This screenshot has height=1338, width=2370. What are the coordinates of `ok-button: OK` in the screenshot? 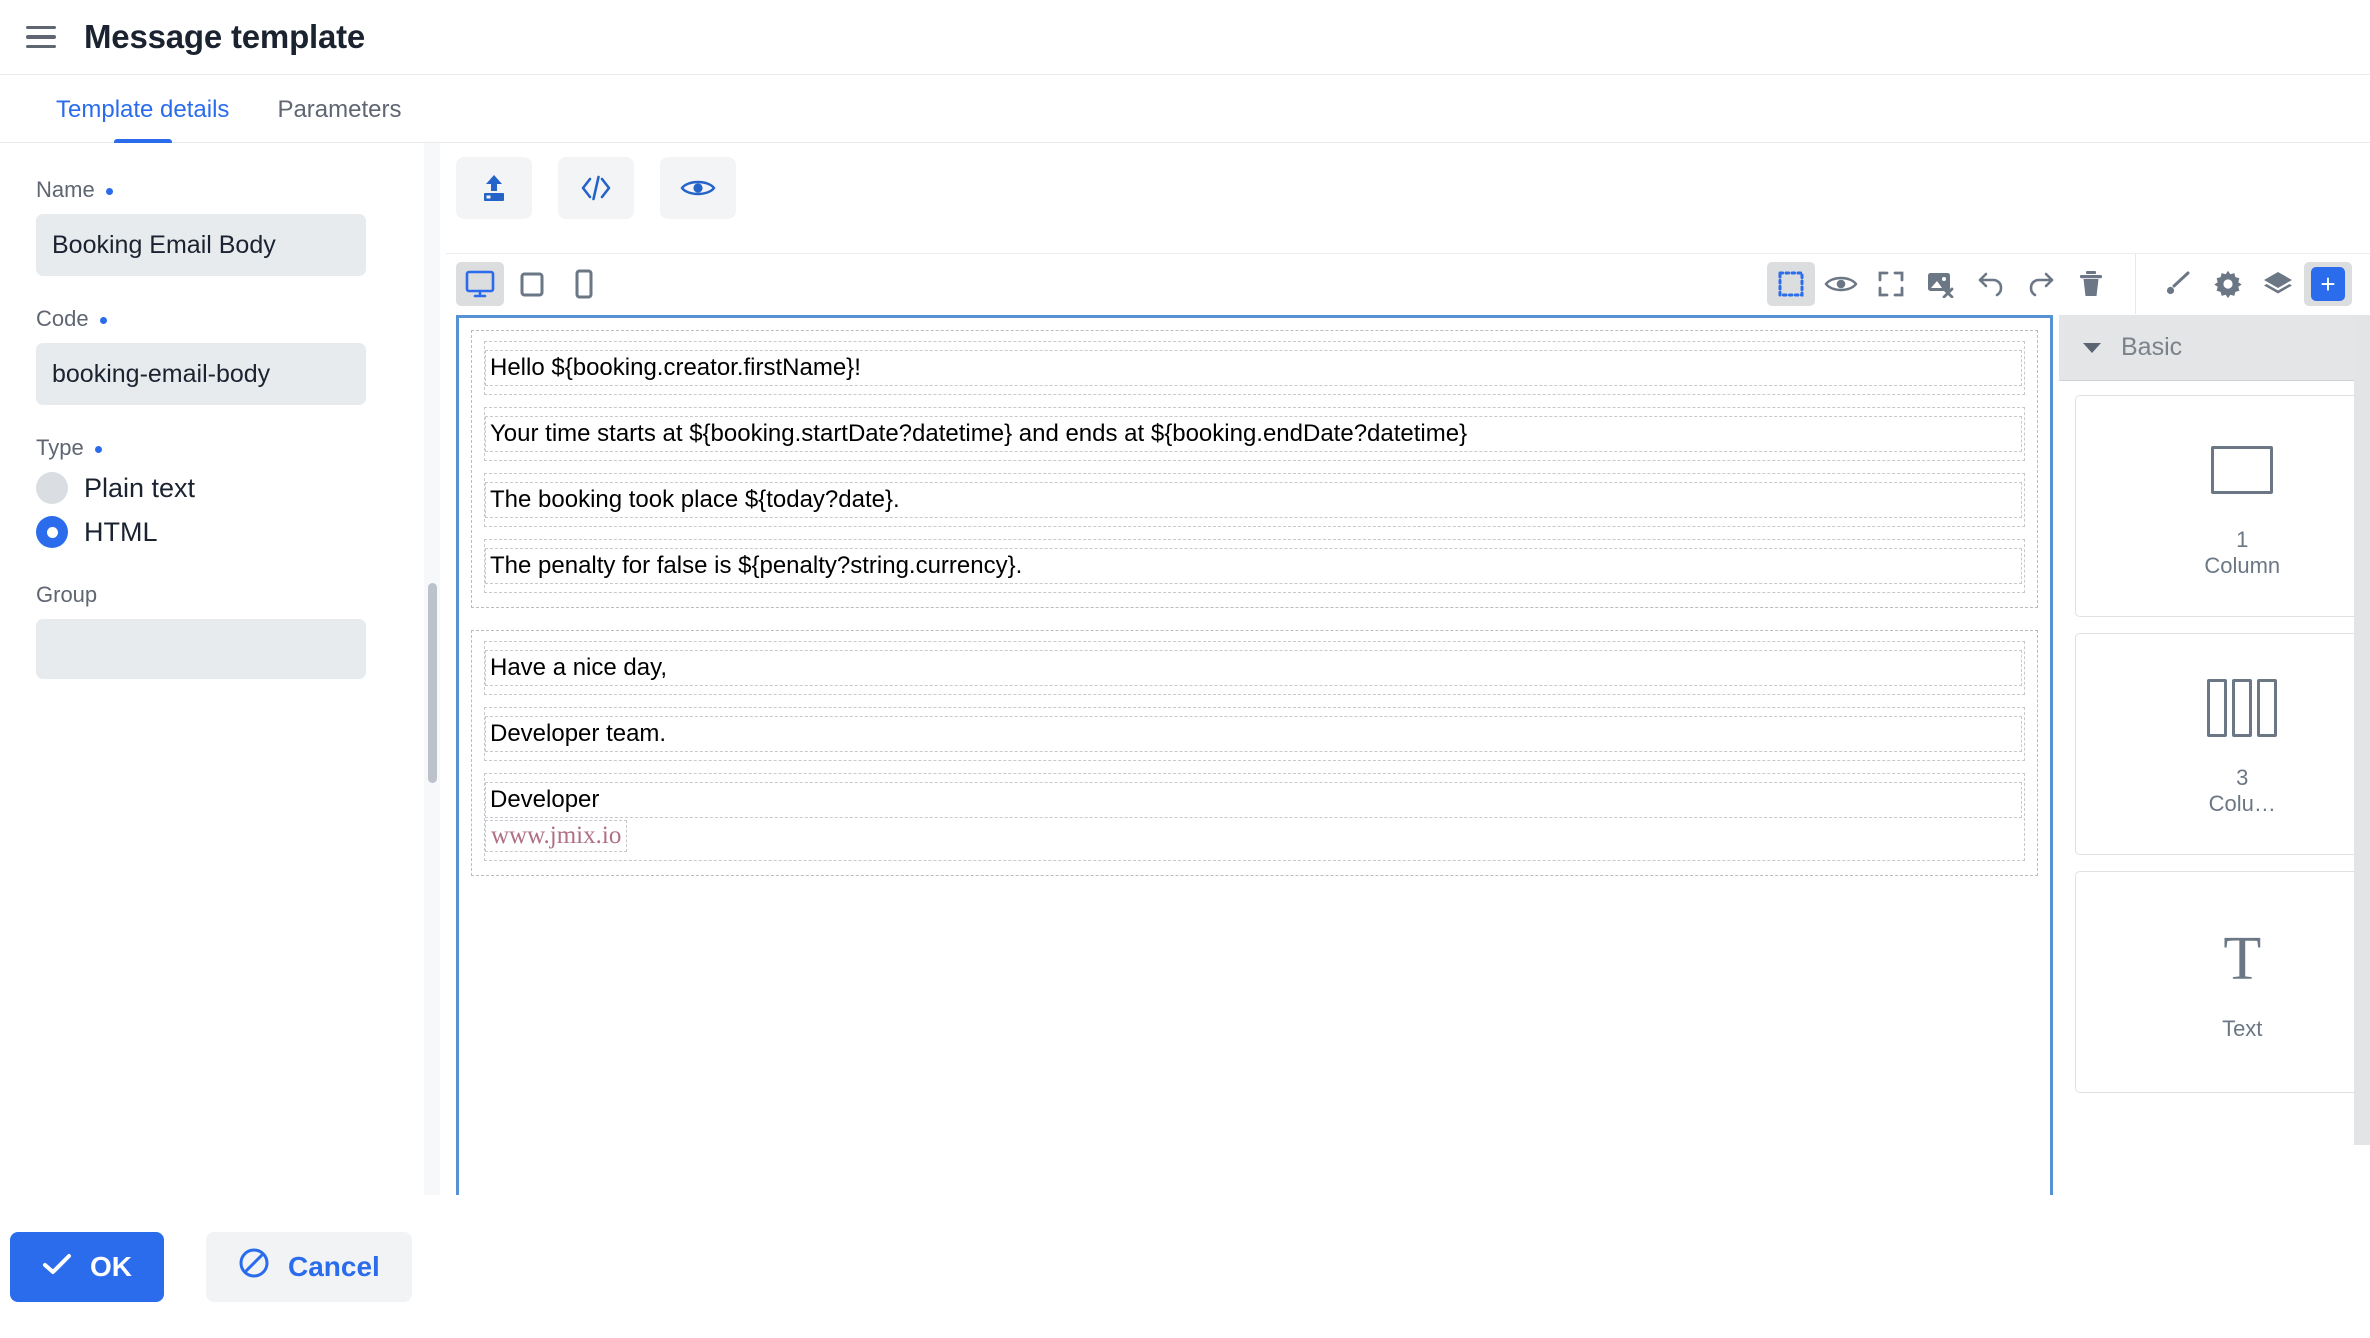 It's located at (87, 1266).